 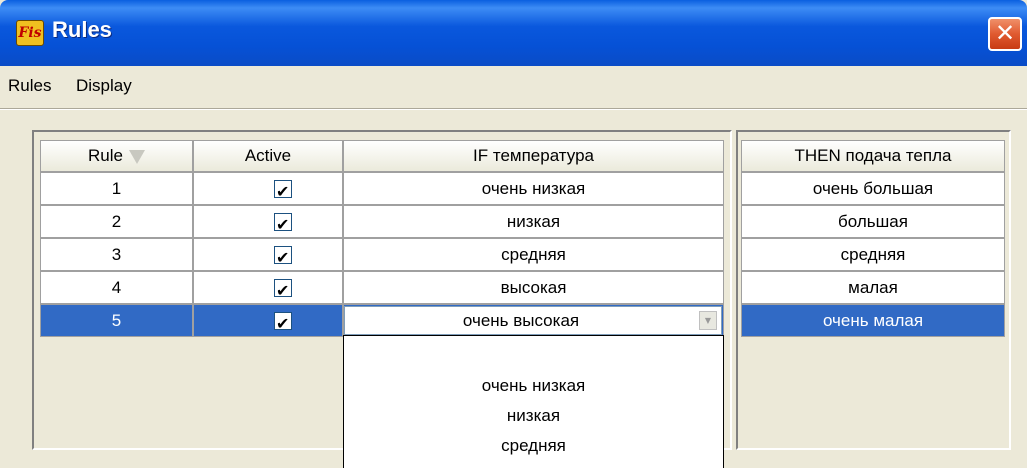 I want to click on dropdown-option: низкая, so click(x=533, y=416).